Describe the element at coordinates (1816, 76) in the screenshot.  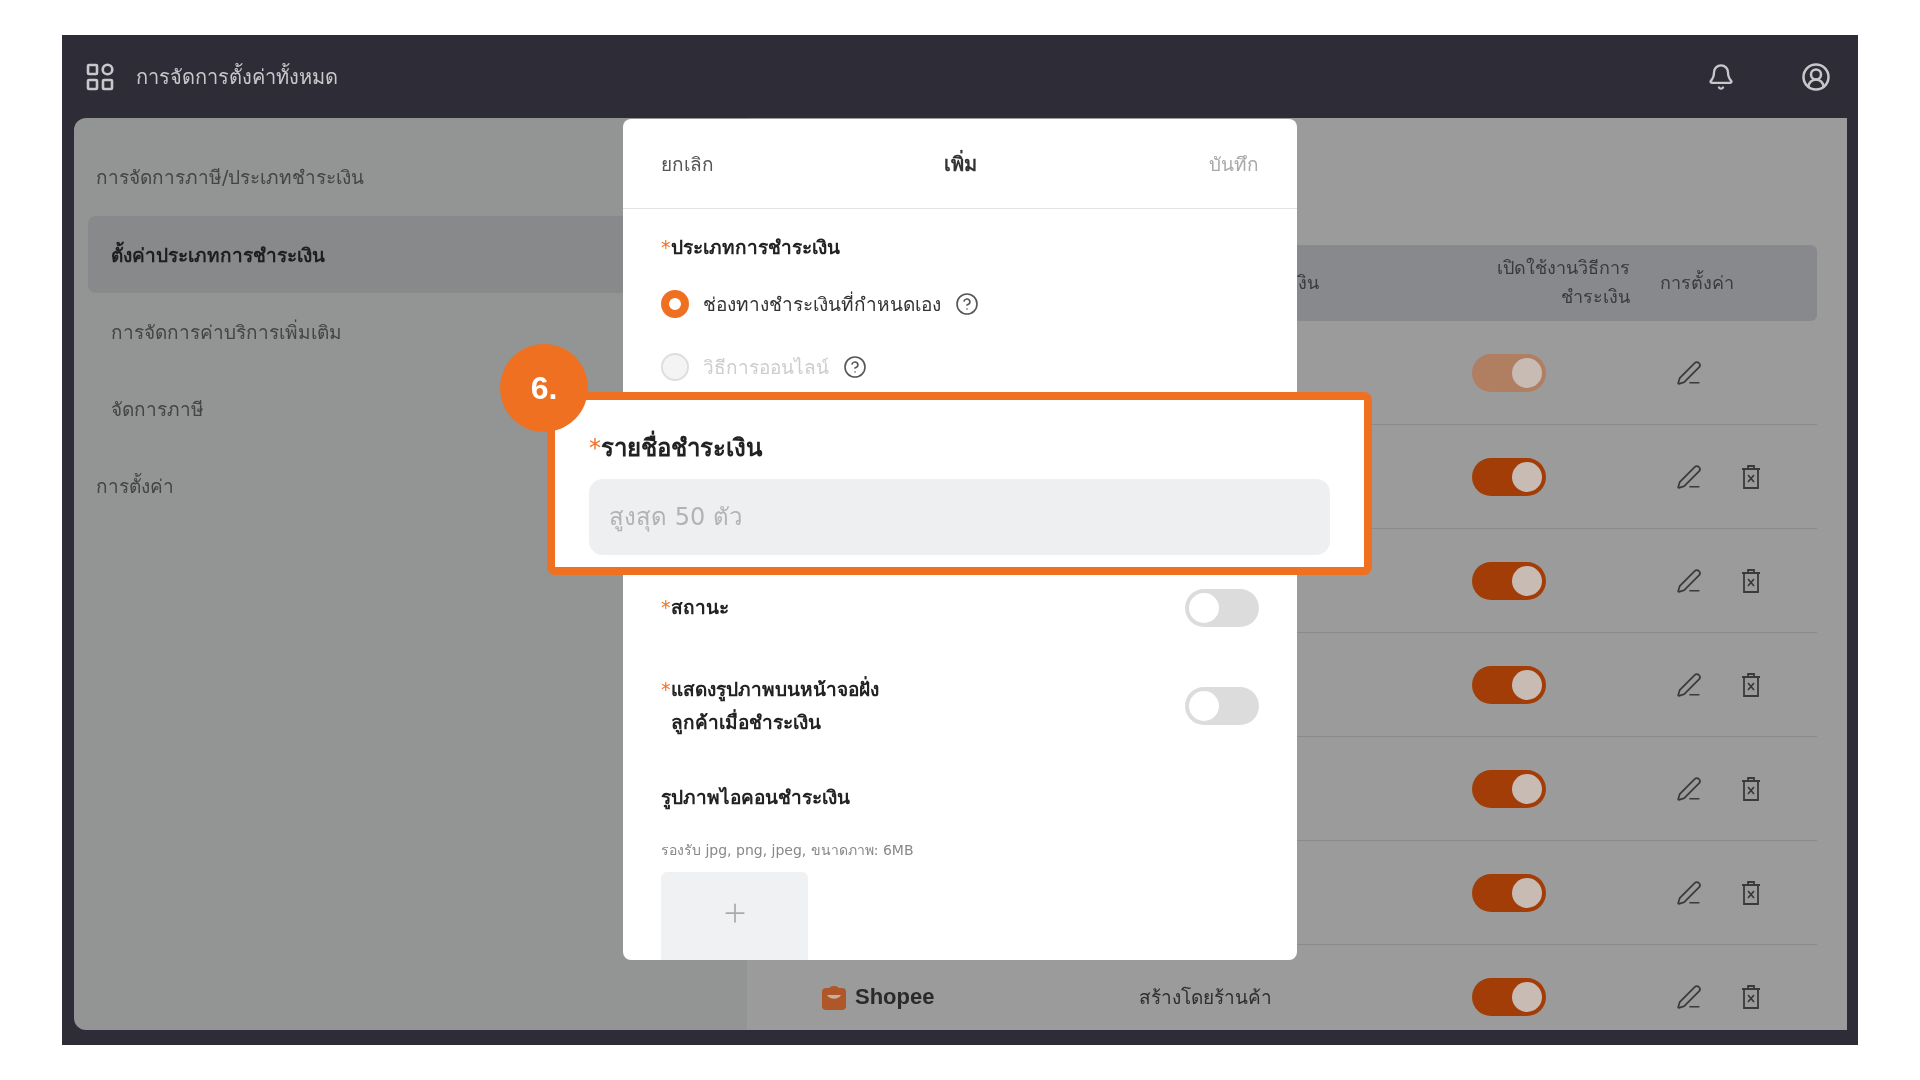
I see `user-icon` at that location.